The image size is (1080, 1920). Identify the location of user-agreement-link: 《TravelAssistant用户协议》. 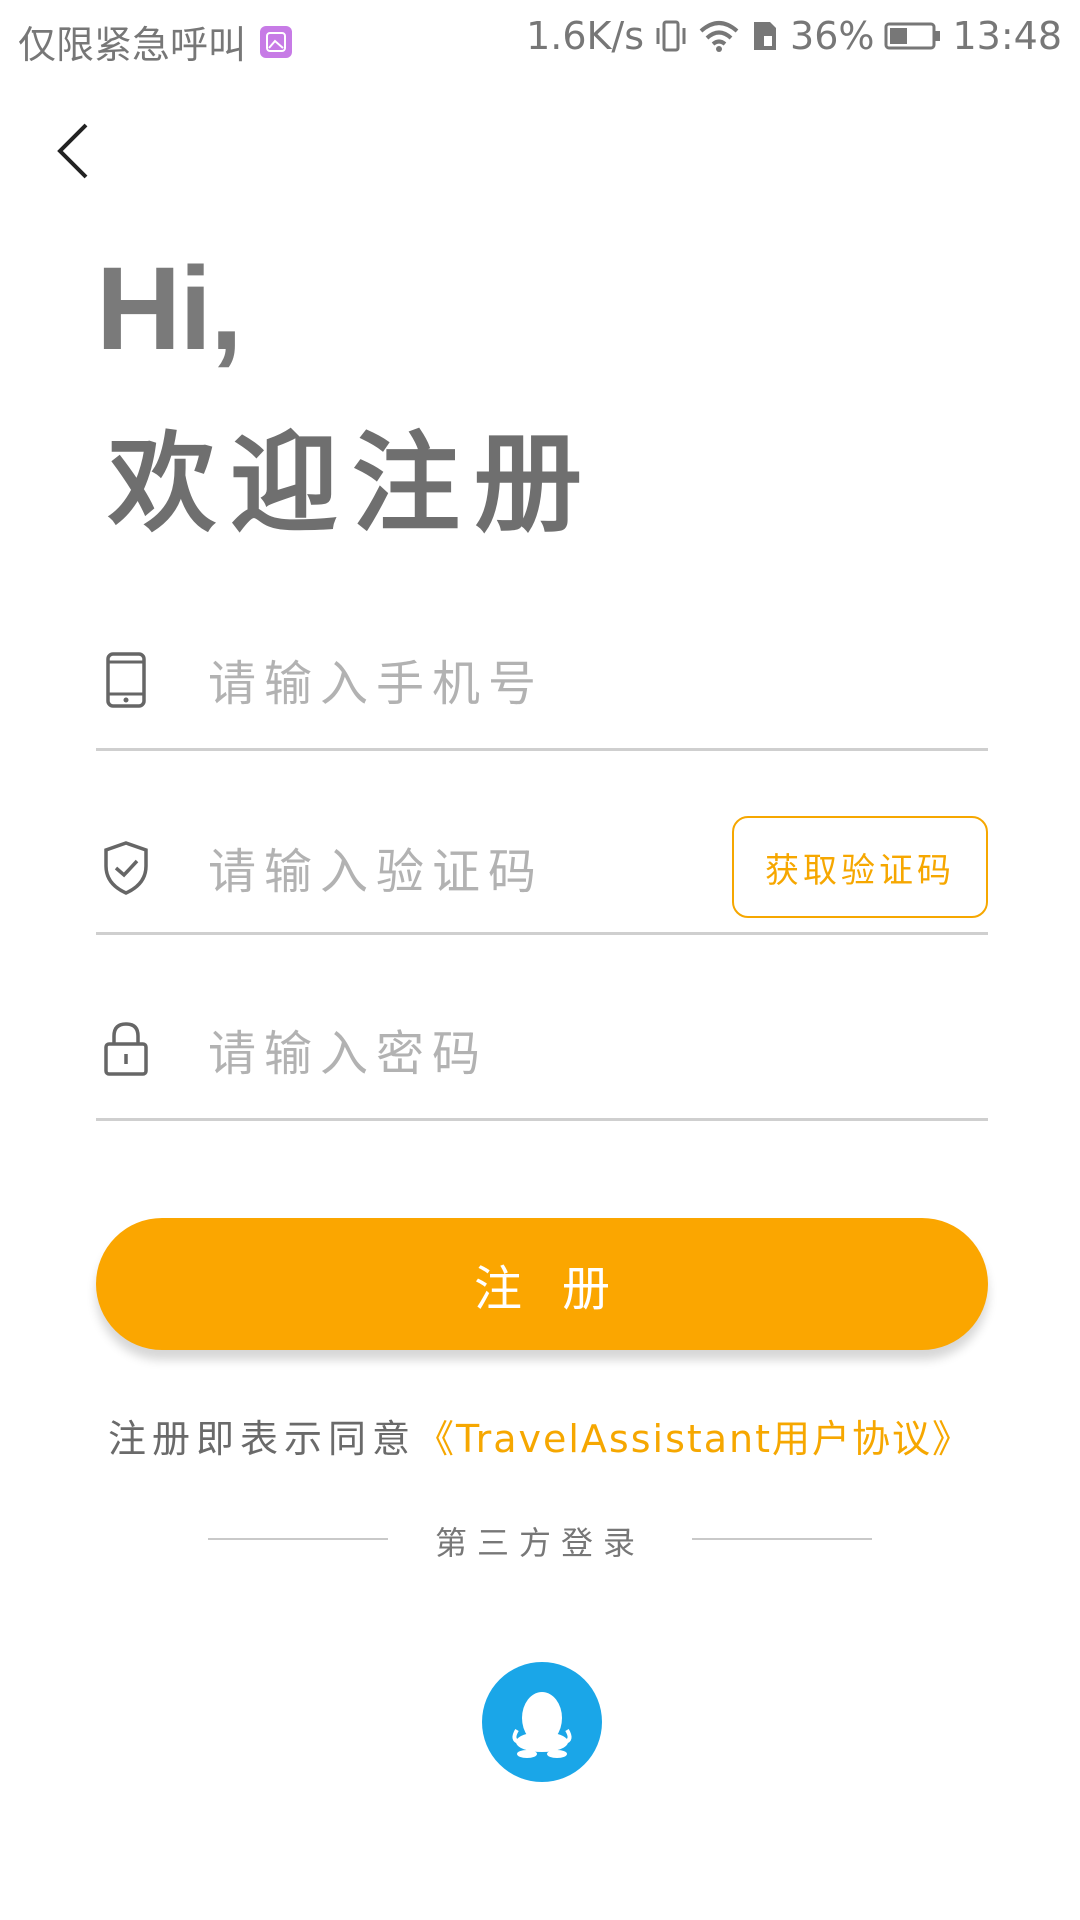
(694, 1439).